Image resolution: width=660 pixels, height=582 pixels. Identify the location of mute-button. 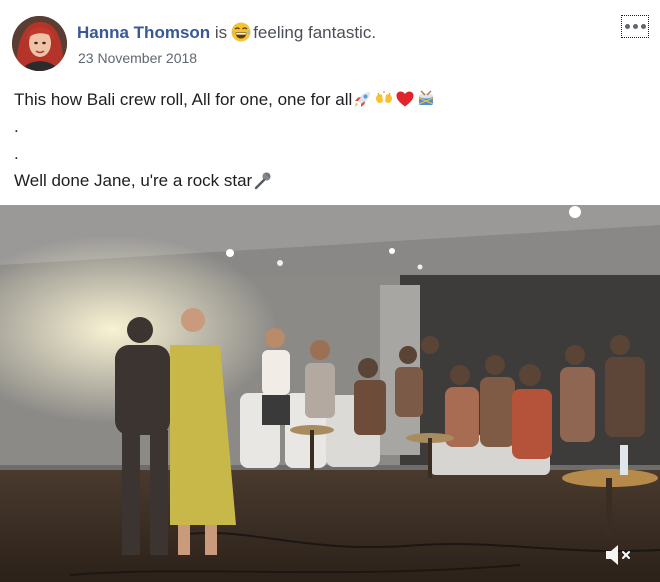
(619, 555).